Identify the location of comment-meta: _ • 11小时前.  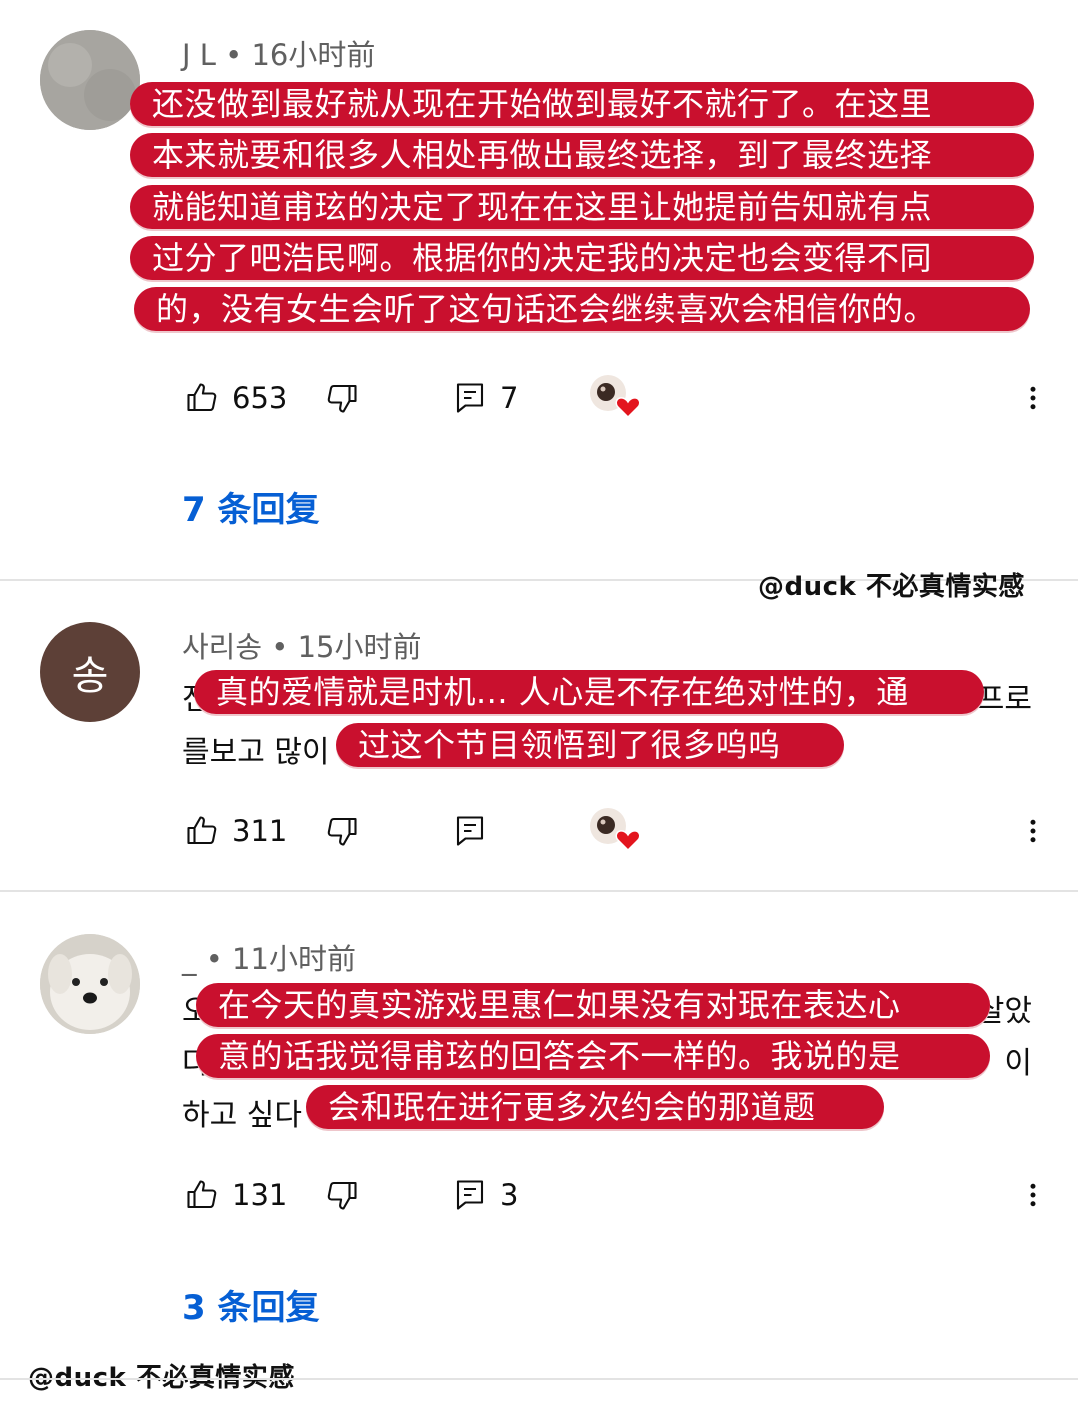
(269, 957).